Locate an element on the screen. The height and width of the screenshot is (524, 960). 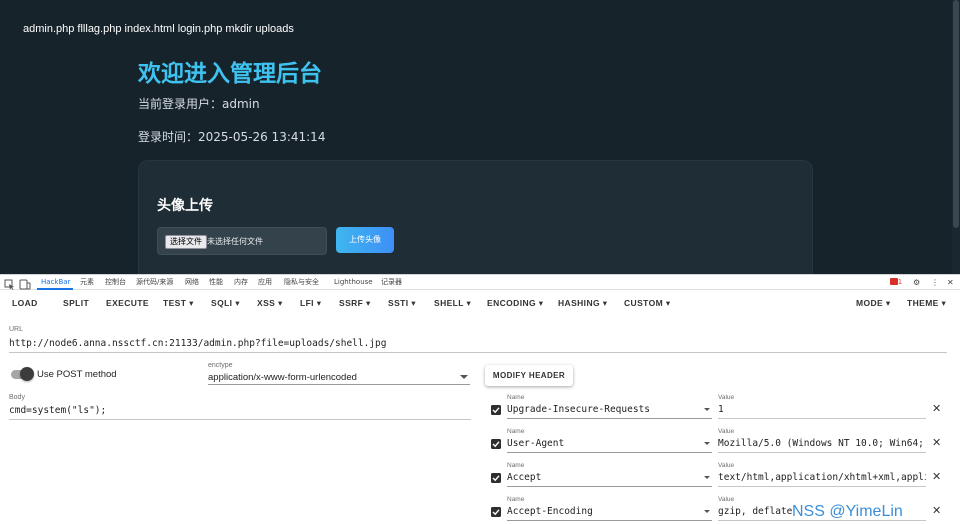
shell-menu: SHELL ▾ is located at coordinates (452, 303).